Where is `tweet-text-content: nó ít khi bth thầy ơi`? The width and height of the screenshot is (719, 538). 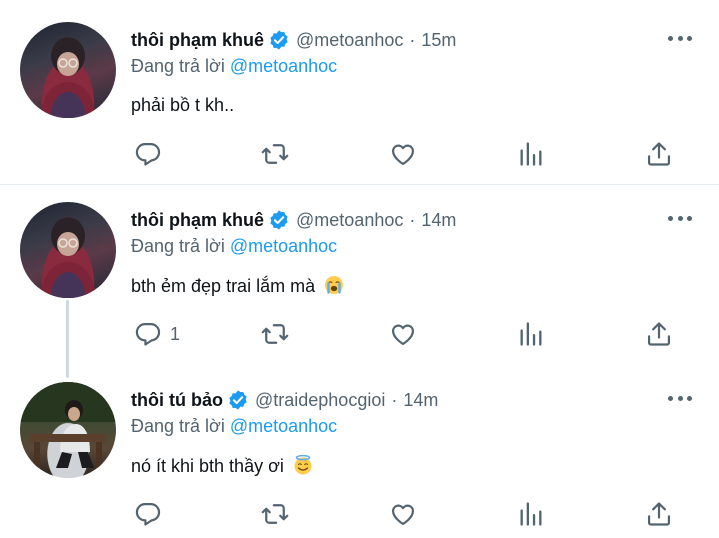 tweet-text-content: nó ít khi bth thầy ơi is located at coordinates (207, 466).